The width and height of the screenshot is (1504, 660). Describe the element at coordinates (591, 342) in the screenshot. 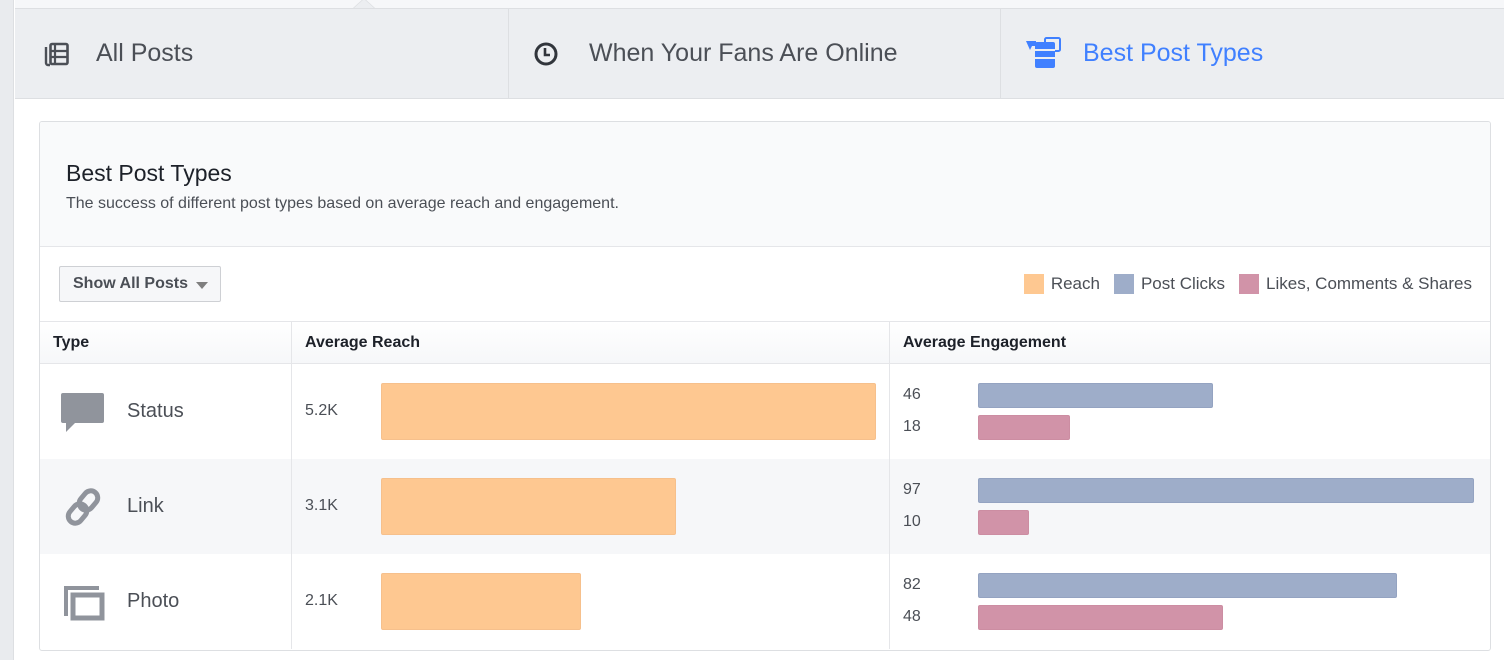

I see `column-header-average-reach: Average Reach` at that location.